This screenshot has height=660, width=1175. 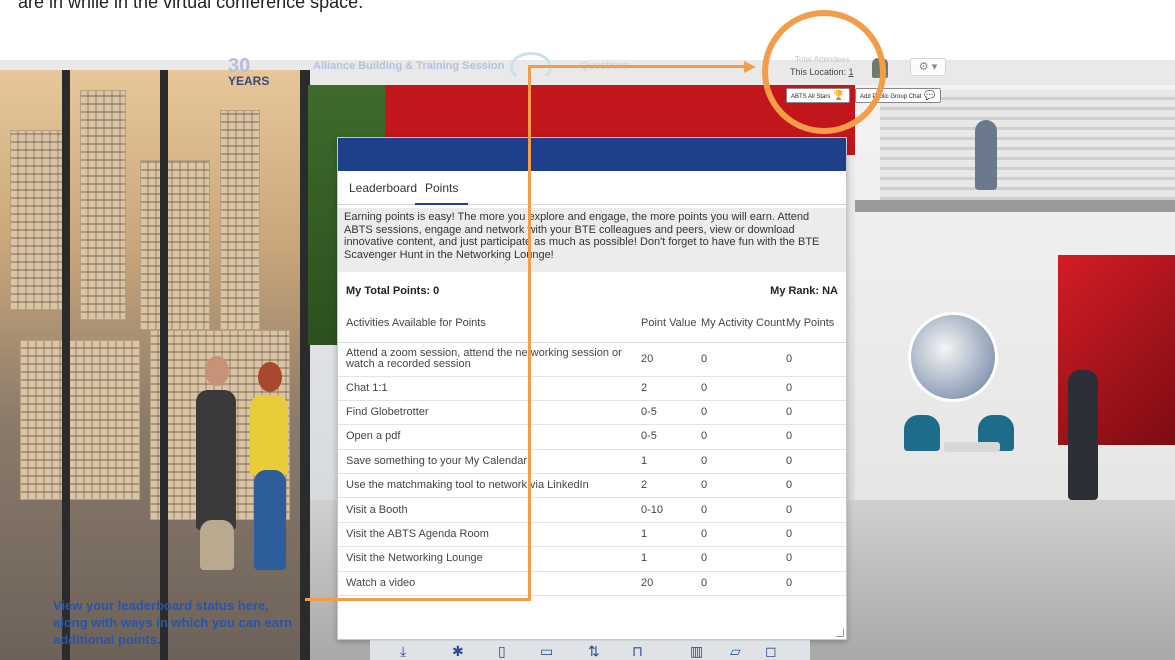 I want to click on help-icon: ◻, so click(x=771, y=651).